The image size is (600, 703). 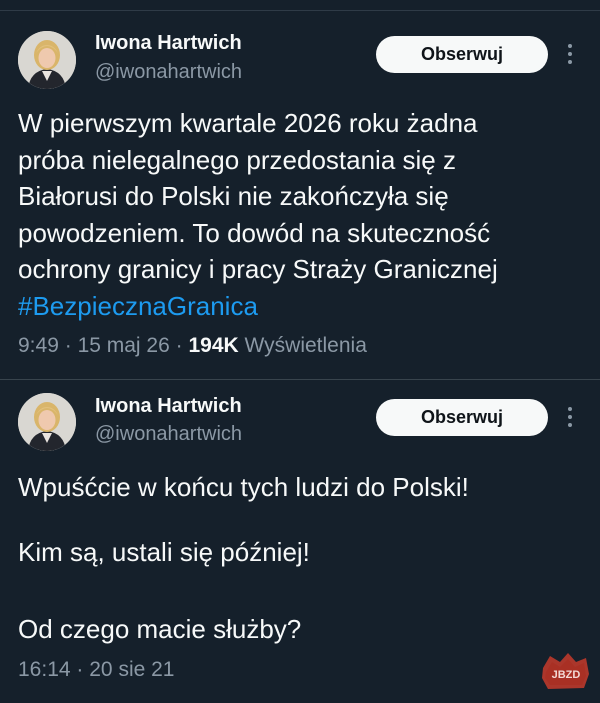 I want to click on top-edge, so click(x=300, y=5).